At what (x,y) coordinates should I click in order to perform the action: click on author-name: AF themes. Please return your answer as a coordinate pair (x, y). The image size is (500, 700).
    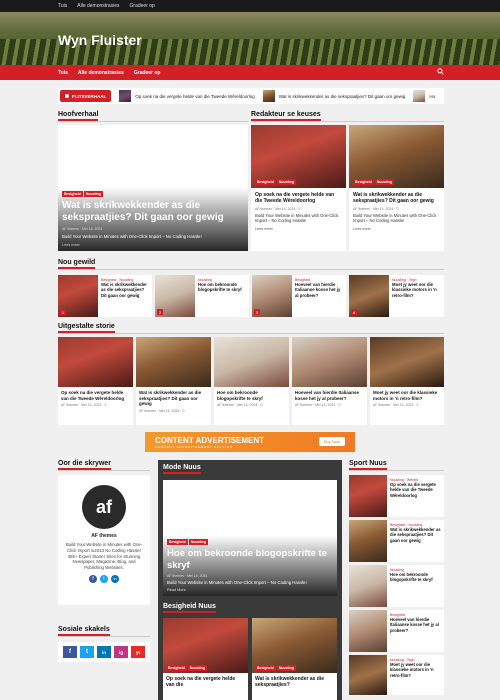
    Looking at the image, I should click on (104, 536).